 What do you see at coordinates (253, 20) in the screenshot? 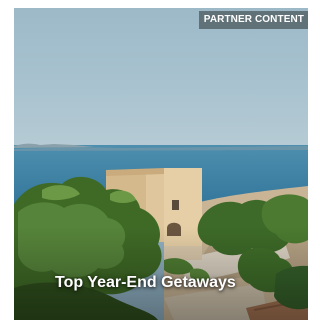
I see `partner-content-badge: PARTNER CONTENT` at bounding box center [253, 20].